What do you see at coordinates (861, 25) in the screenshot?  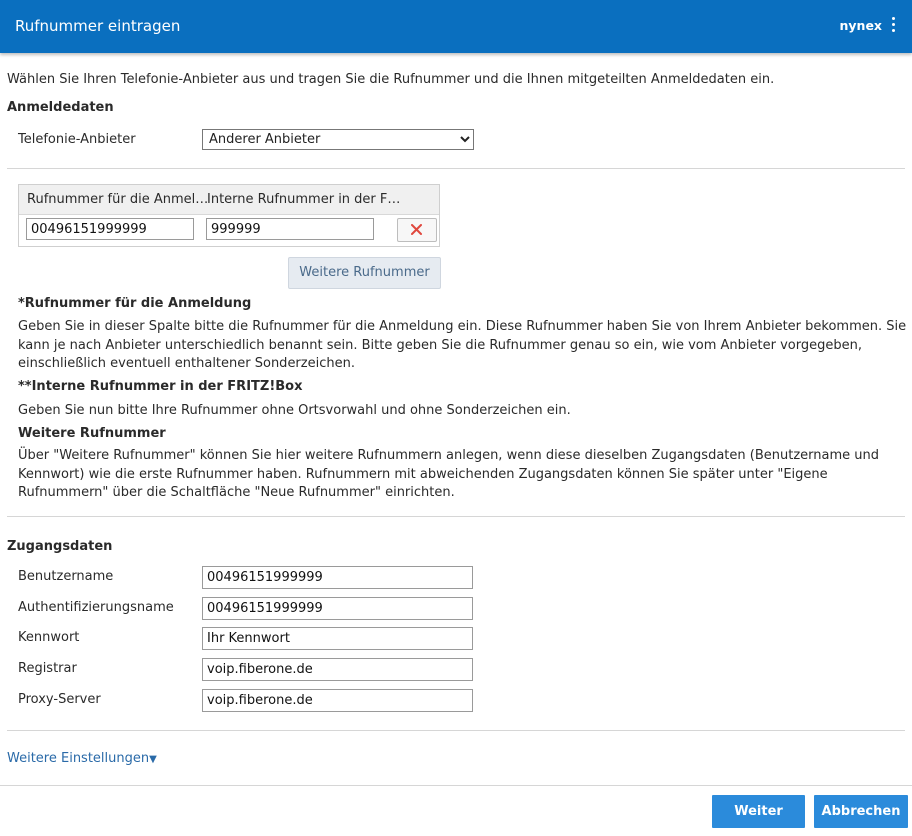 I see `brand-name: nynex` at bounding box center [861, 25].